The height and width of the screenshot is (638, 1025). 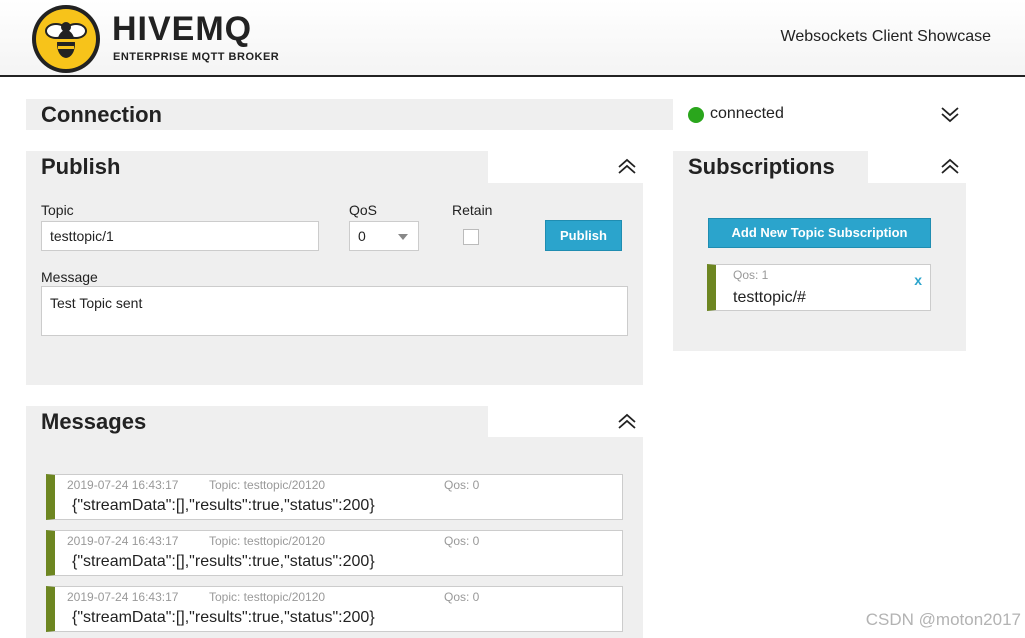 What do you see at coordinates (583, 235) in the screenshot?
I see `publish-button: Publish` at bounding box center [583, 235].